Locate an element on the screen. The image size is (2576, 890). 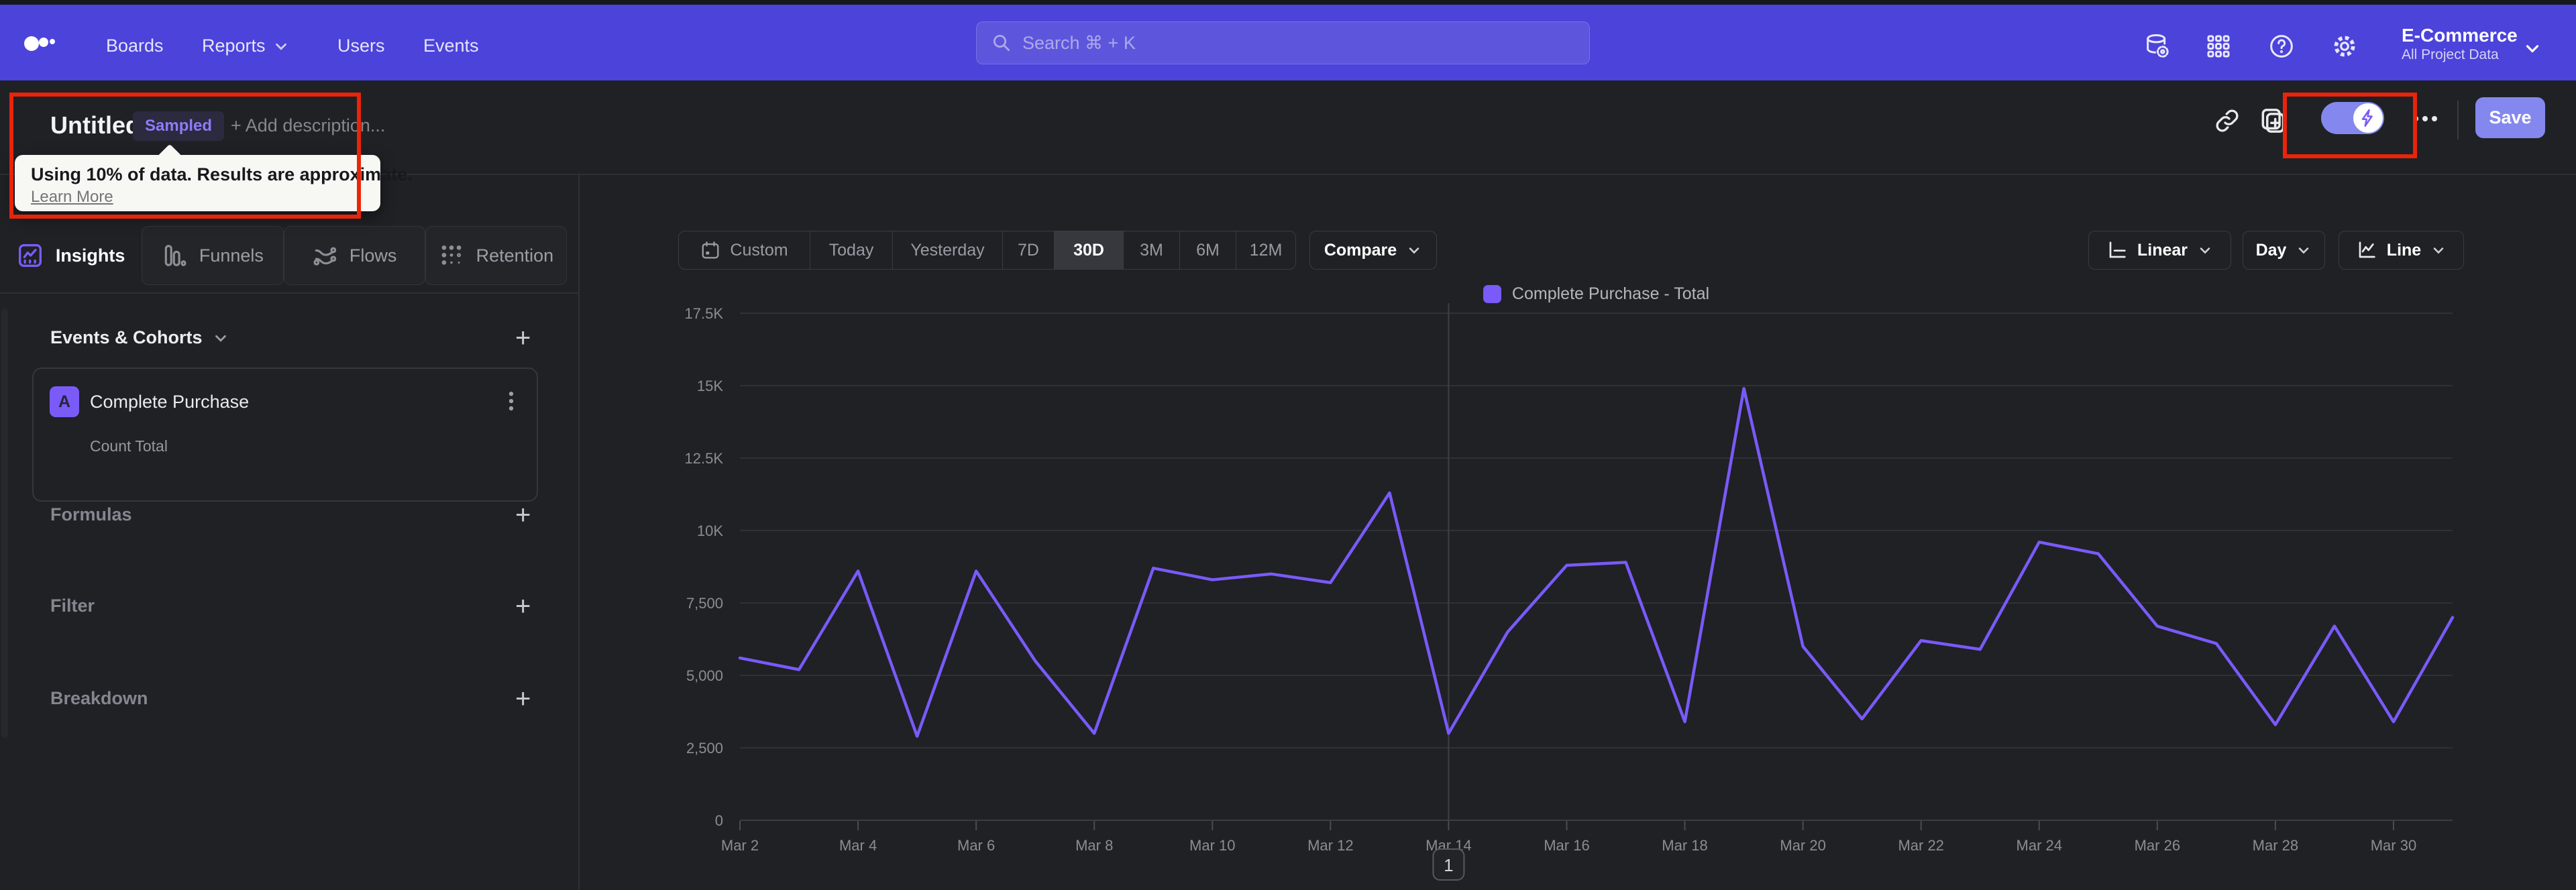
tab-flows: Flows is located at coordinates (354, 255).